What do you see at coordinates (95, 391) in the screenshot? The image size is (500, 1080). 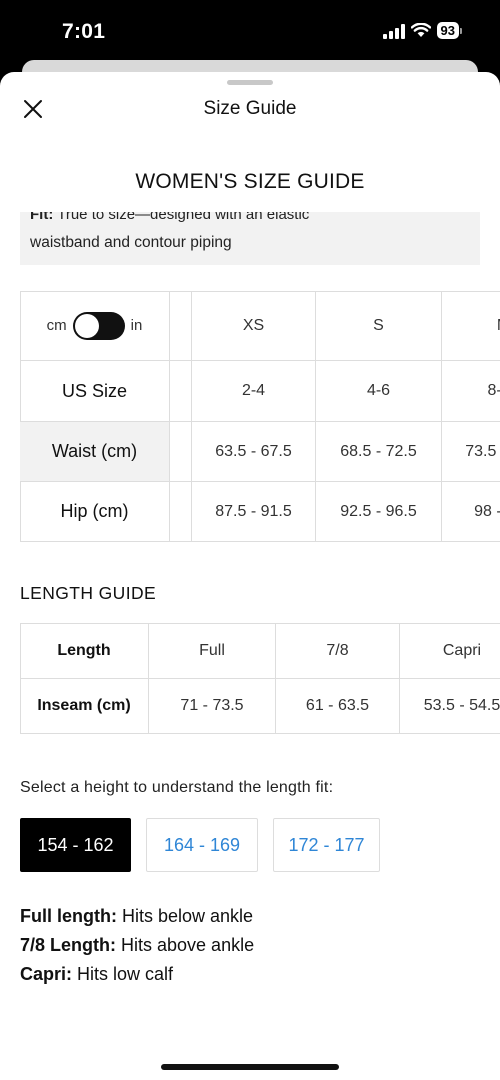 I see `row-label-us-size: US Size` at bounding box center [95, 391].